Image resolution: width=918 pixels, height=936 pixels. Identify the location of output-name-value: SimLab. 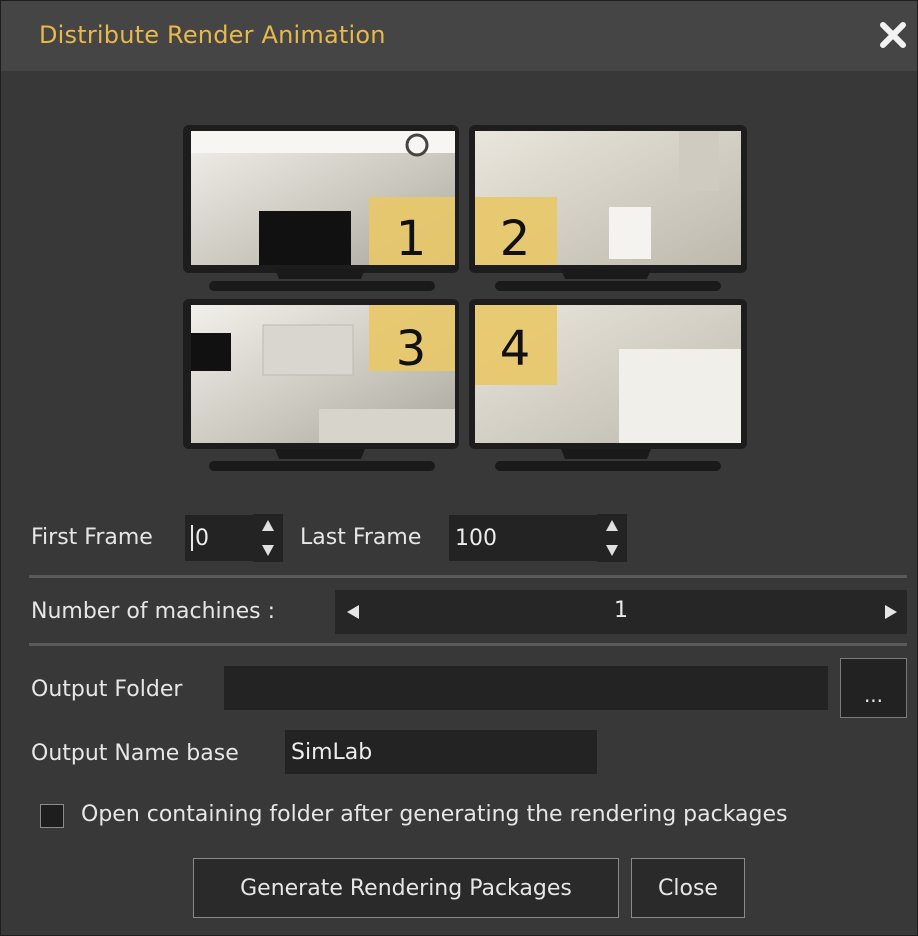
(332, 752).